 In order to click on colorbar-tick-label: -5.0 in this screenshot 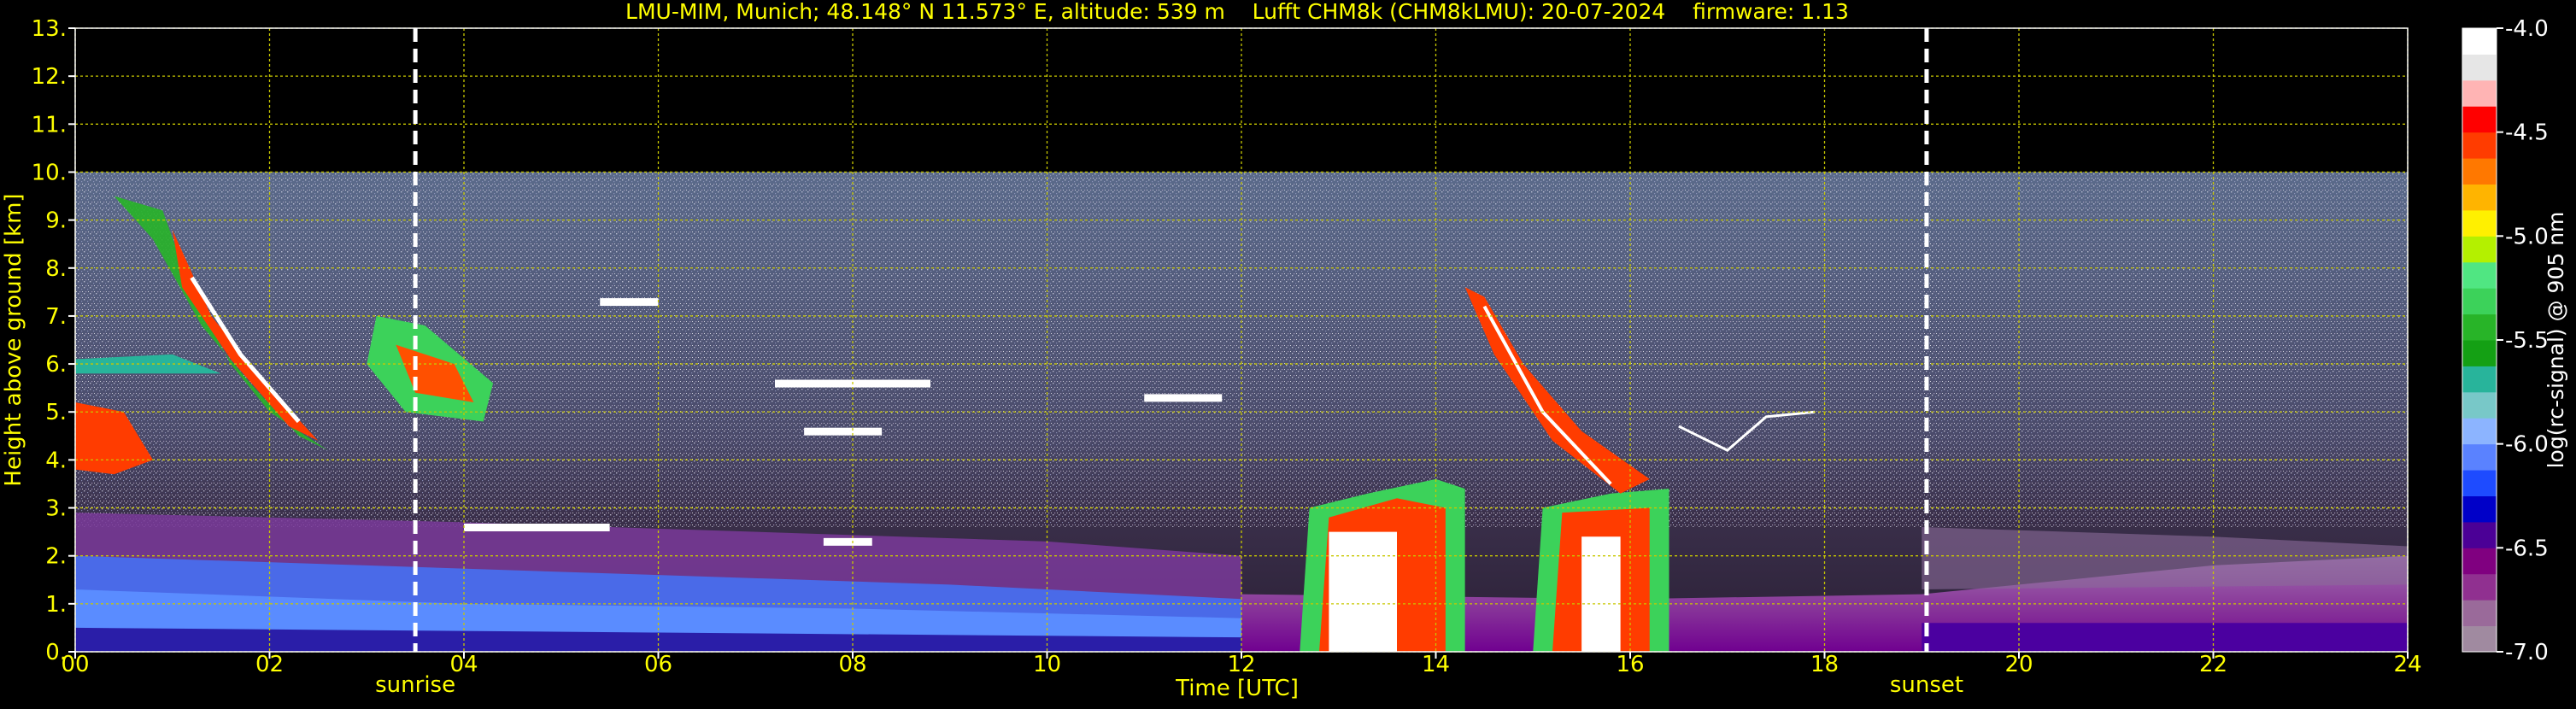, I will do `click(2527, 237)`.